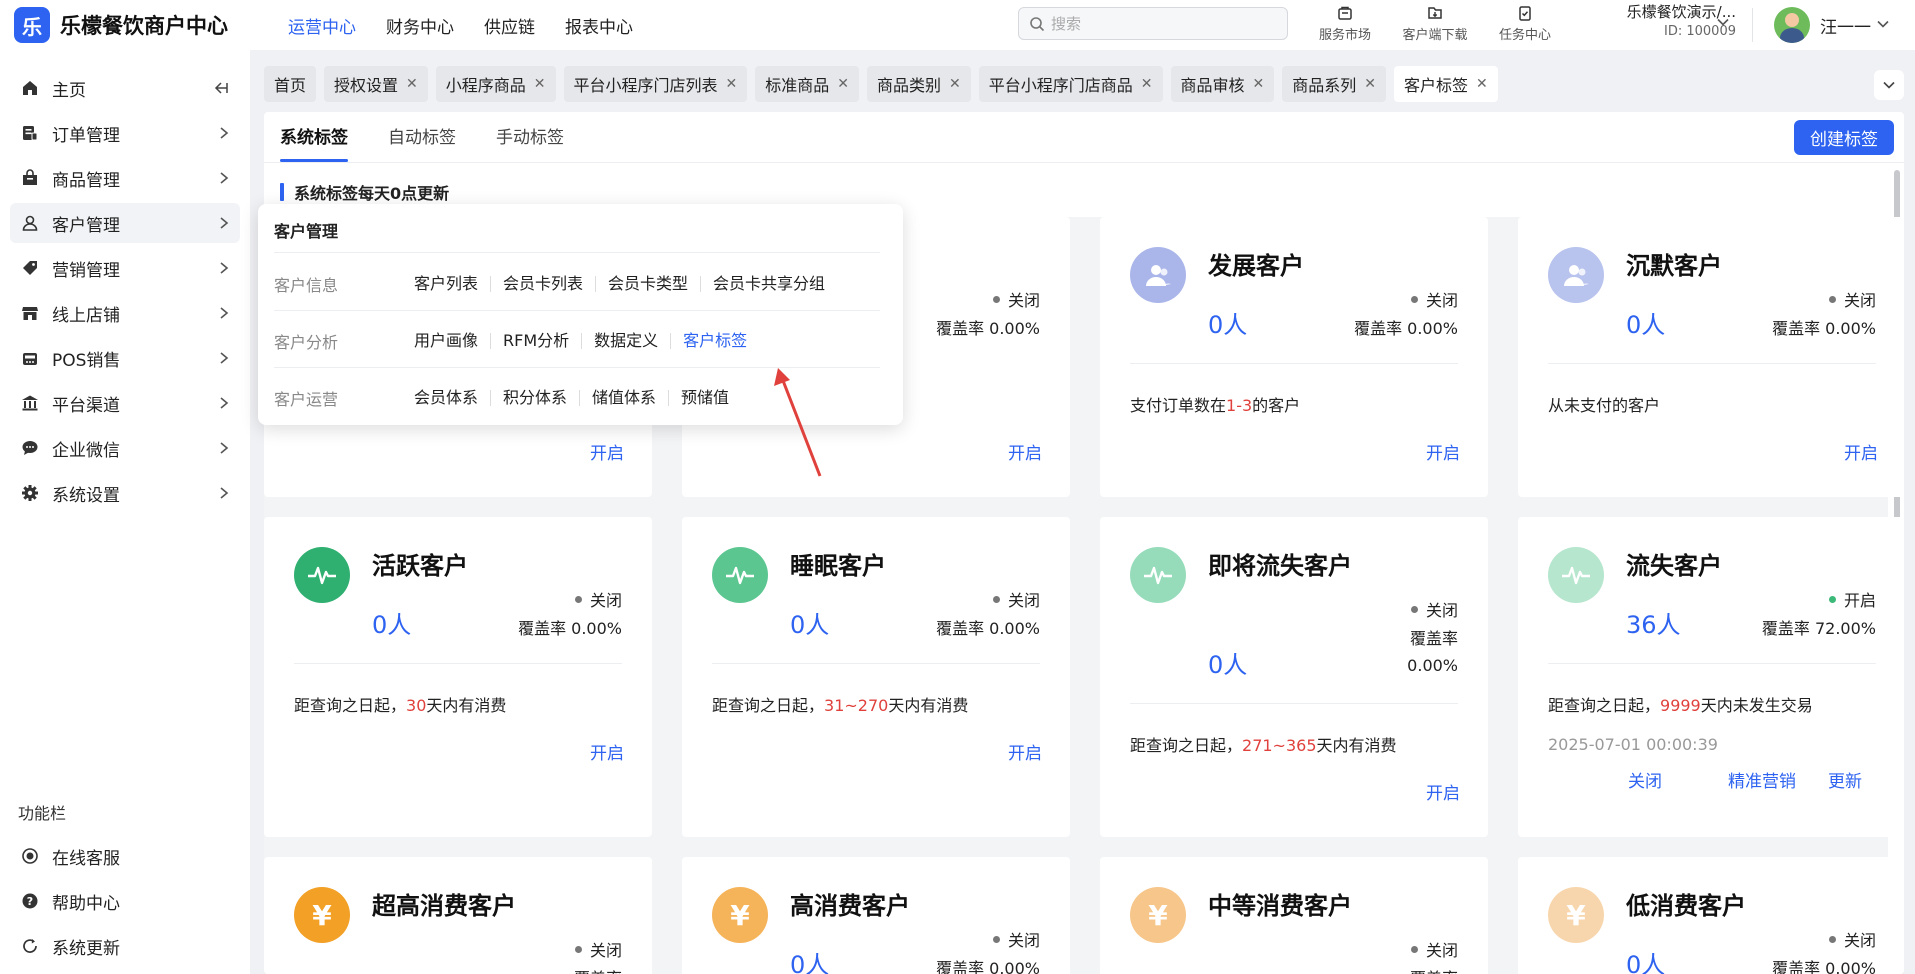 The width and height of the screenshot is (1915, 974). Describe the element at coordinates (452, 284) in the screenshot. I see `menu-link-customer-list: 客户列表` at that location.